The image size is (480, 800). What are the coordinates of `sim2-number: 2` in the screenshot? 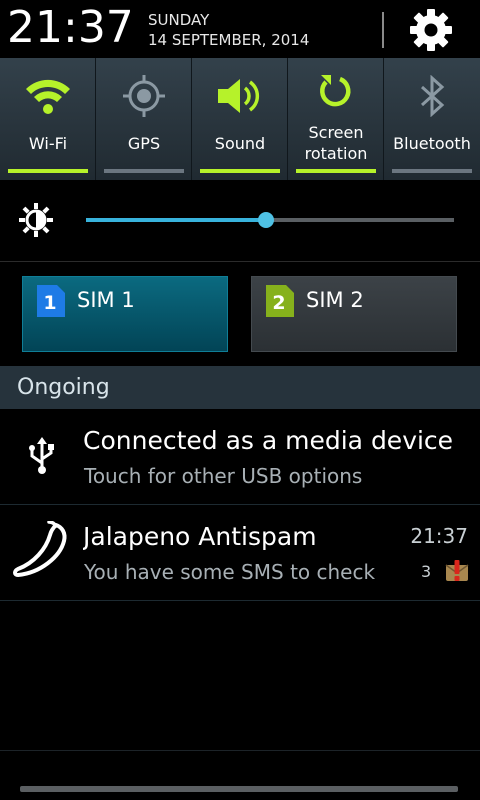 It's located at (278, 303).